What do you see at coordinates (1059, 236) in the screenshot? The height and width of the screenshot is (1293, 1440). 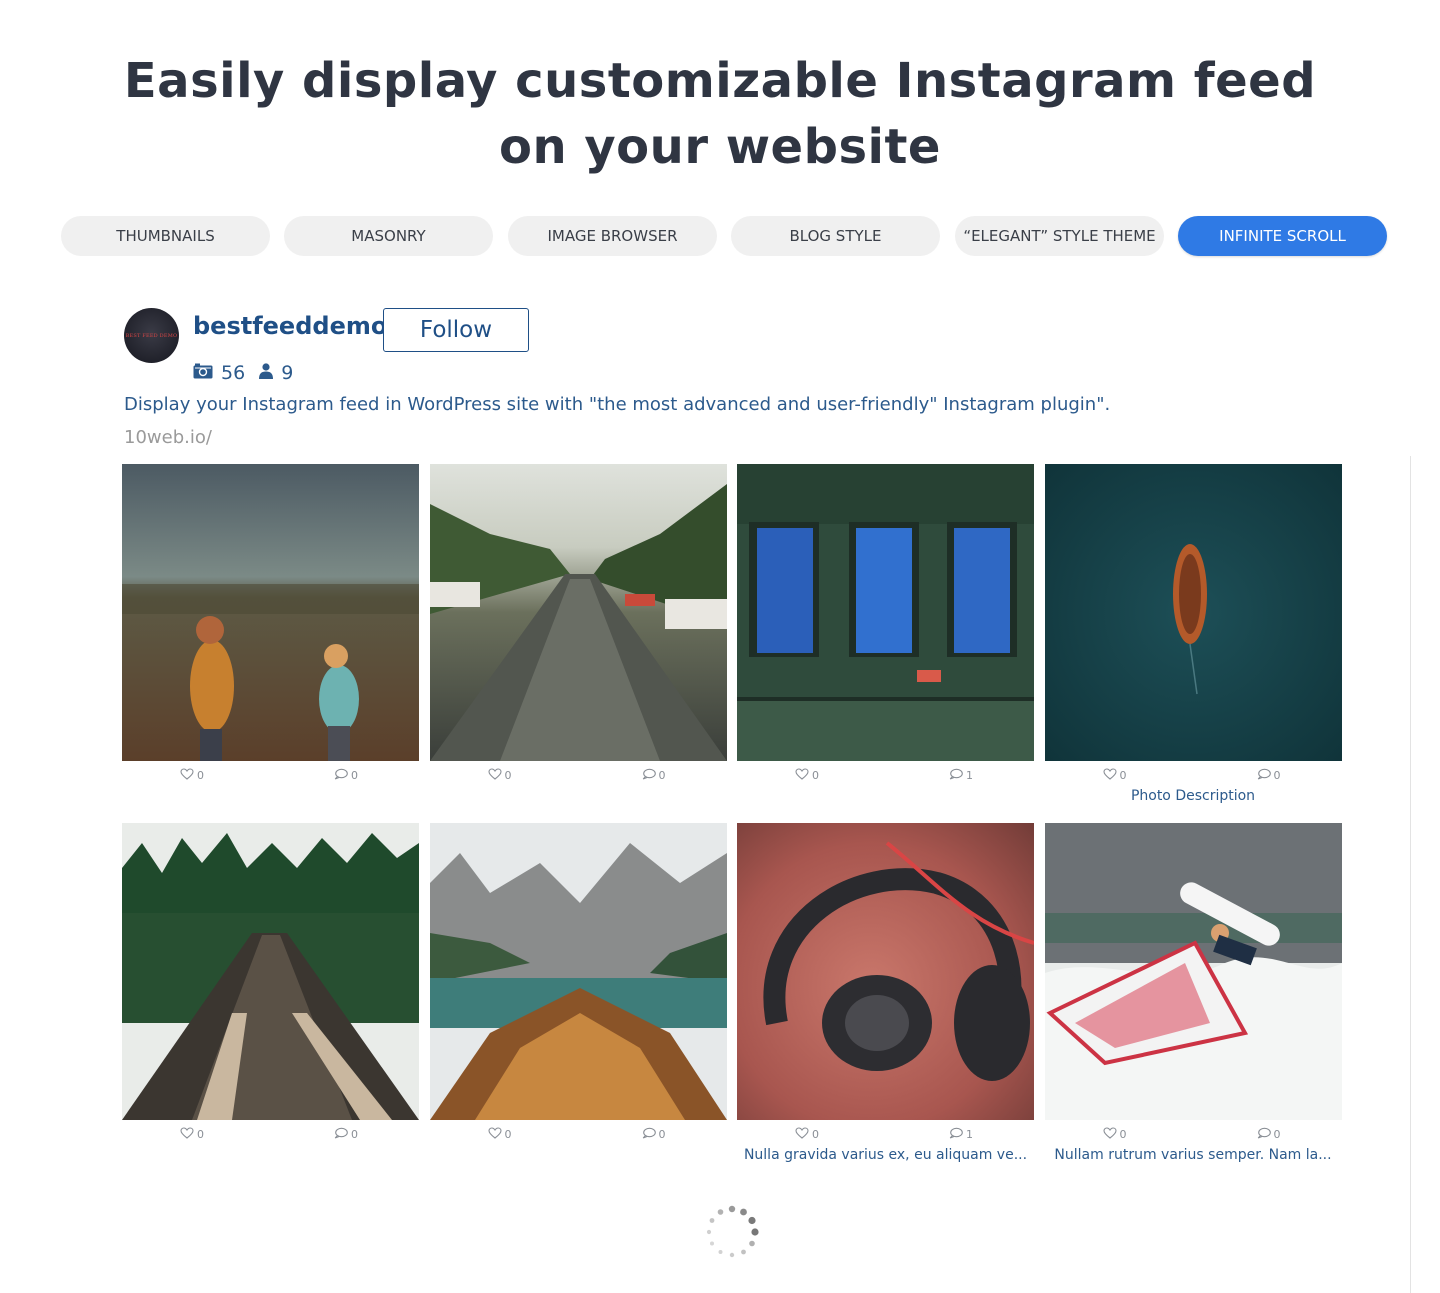 I see `tab-elegant-style-theme: “ELEGANT” STYLE THEME` at bounding box center [1059, 236].